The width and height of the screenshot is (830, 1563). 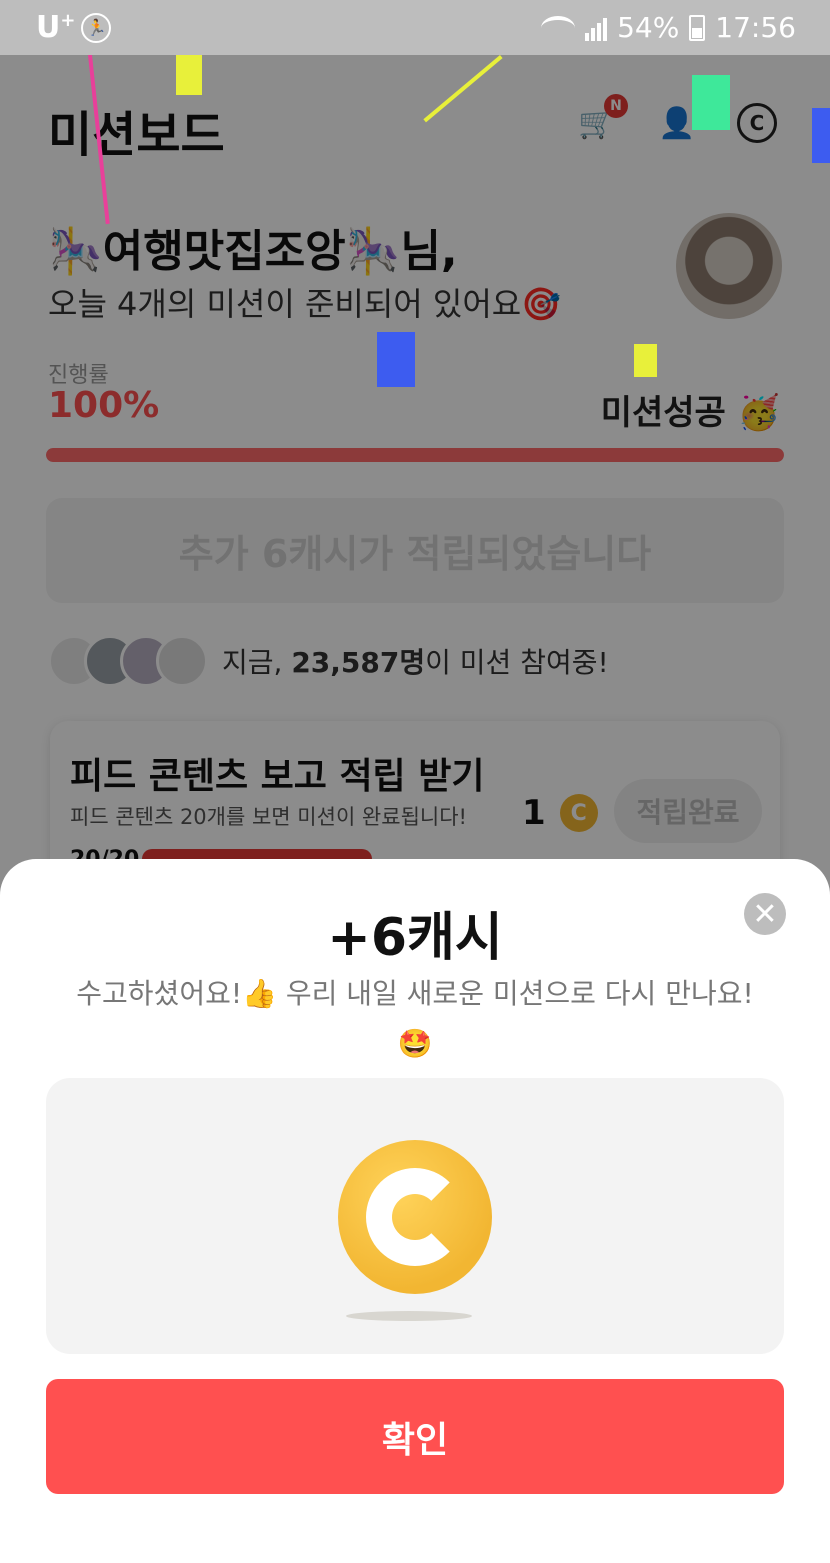 I want to click on reward-message: 수고하셨어요!👍 우리 내일 새로운 미션으로 다시 만나요! 🤩, so click(x=415, y=1019).